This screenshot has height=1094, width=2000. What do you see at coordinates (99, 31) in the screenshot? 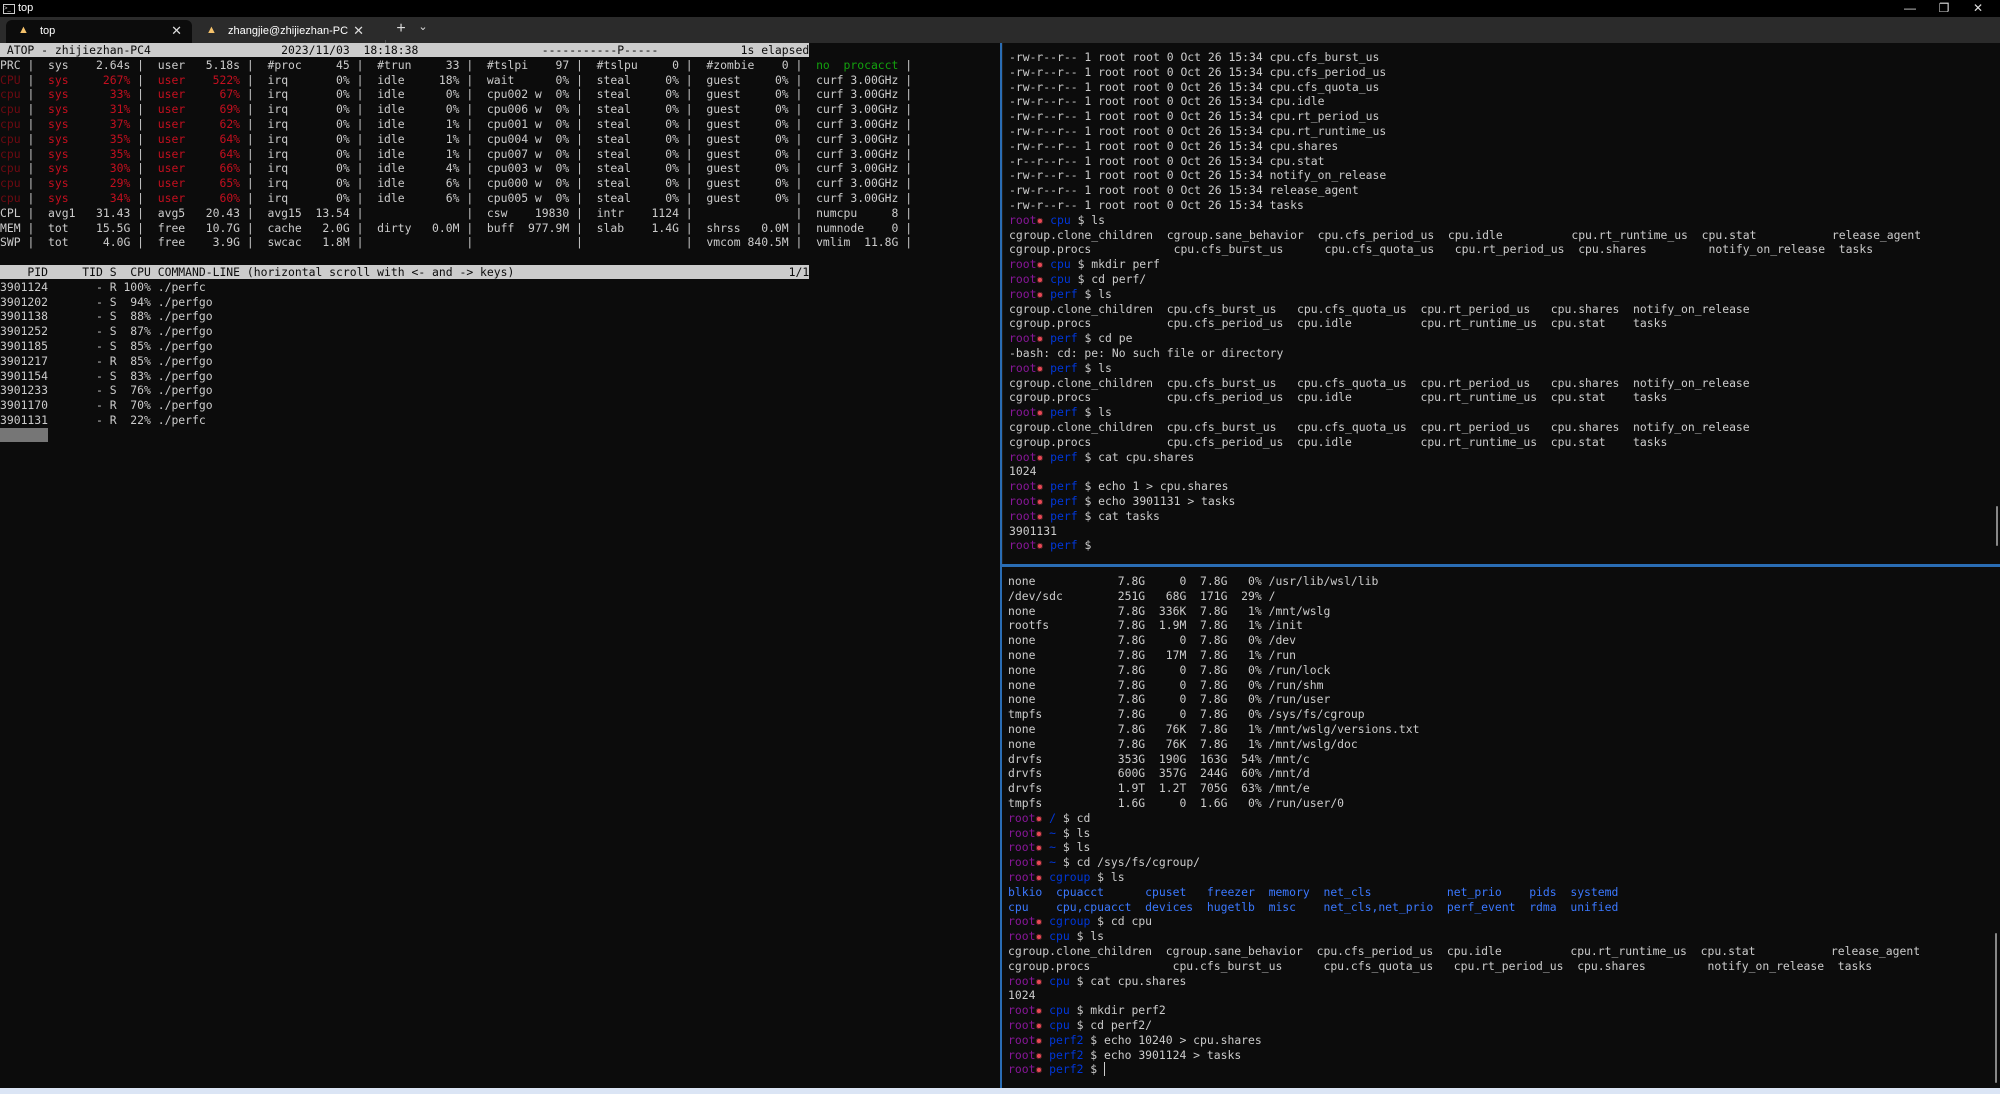
I see `tab-top: ▲ top ✕` at bounding box center [99, 31].